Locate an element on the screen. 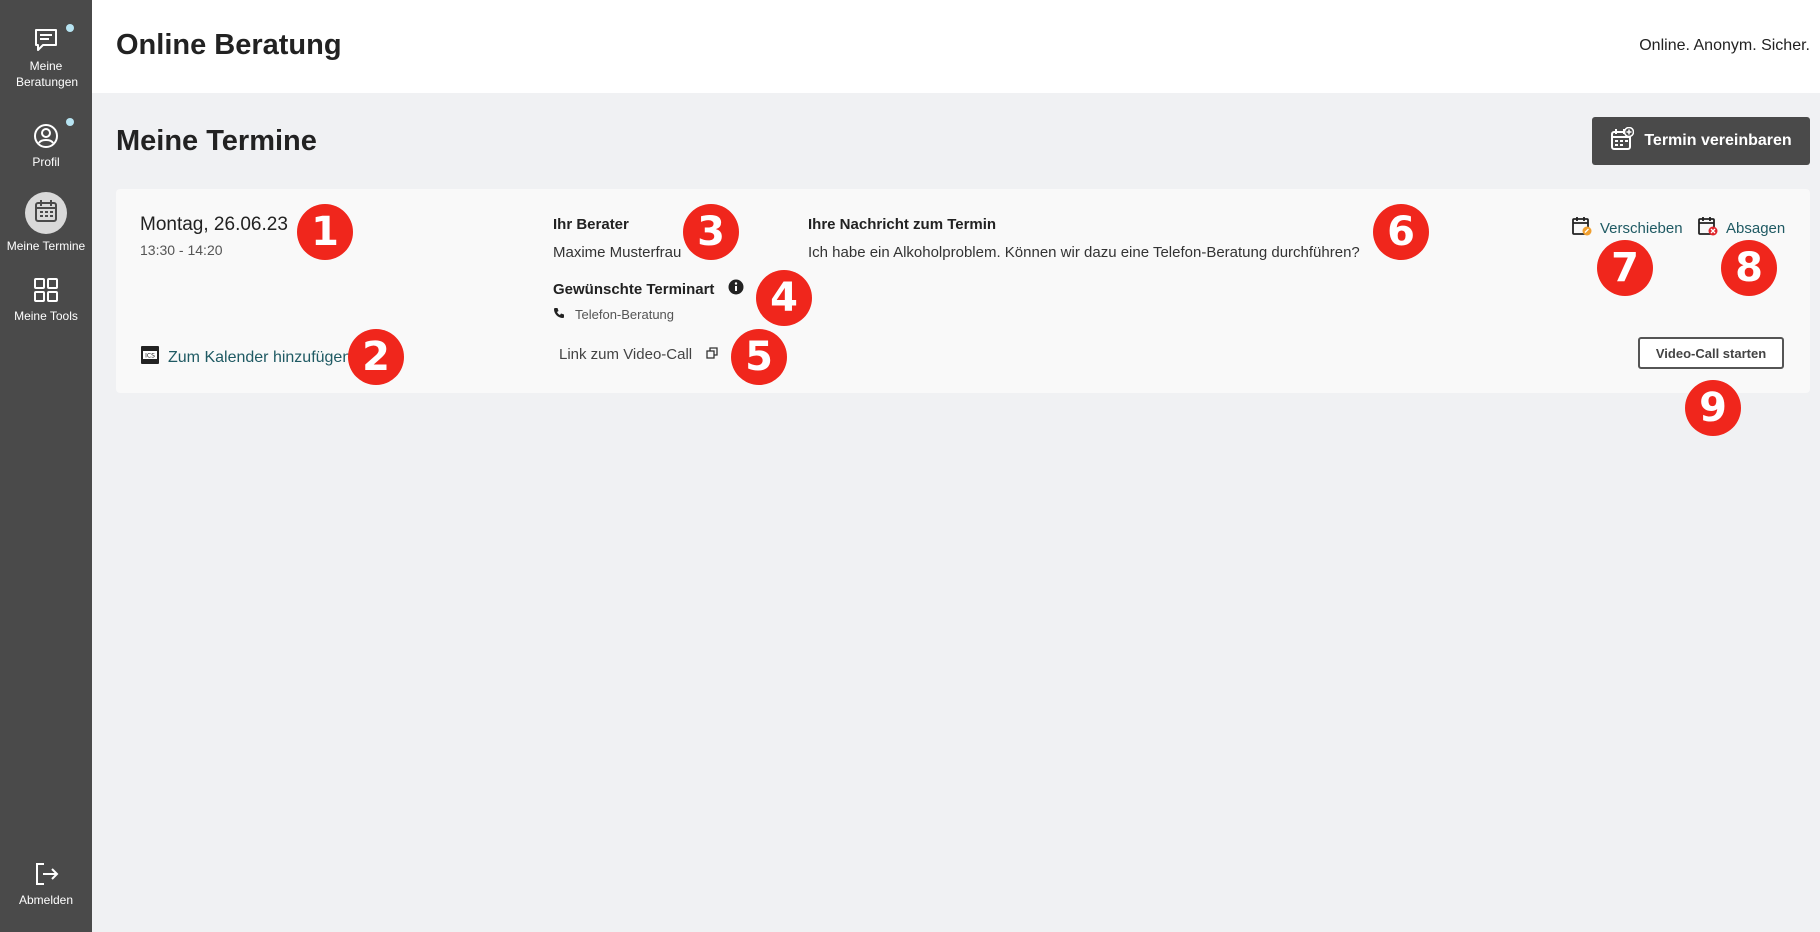  appointment-type-value: Telefon-Beratung is located at coordinates (613, 314).